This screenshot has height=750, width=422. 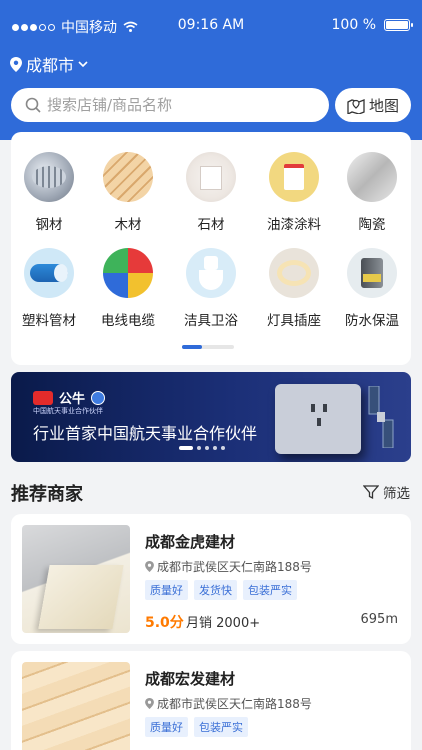 What do you see at coordinates (128, 273) in the screenshot?
I see `cable-icon` at bounding box center [128, 273].